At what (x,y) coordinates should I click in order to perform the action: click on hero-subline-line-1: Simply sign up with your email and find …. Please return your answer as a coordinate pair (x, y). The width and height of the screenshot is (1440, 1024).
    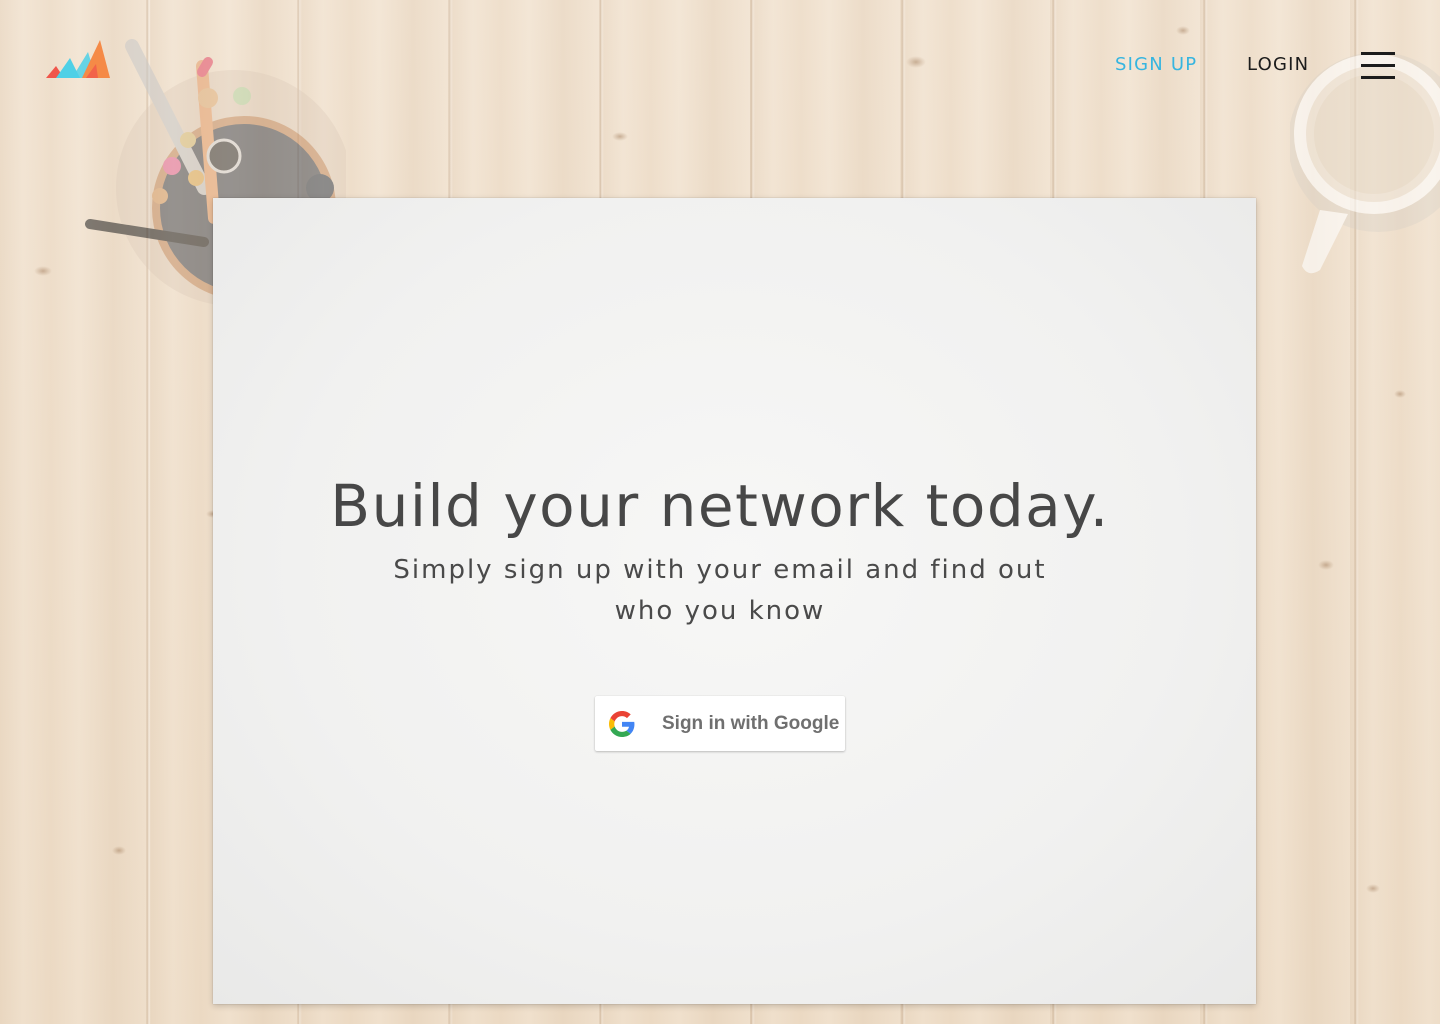
    Looking at the image, I should click on (720, 570).